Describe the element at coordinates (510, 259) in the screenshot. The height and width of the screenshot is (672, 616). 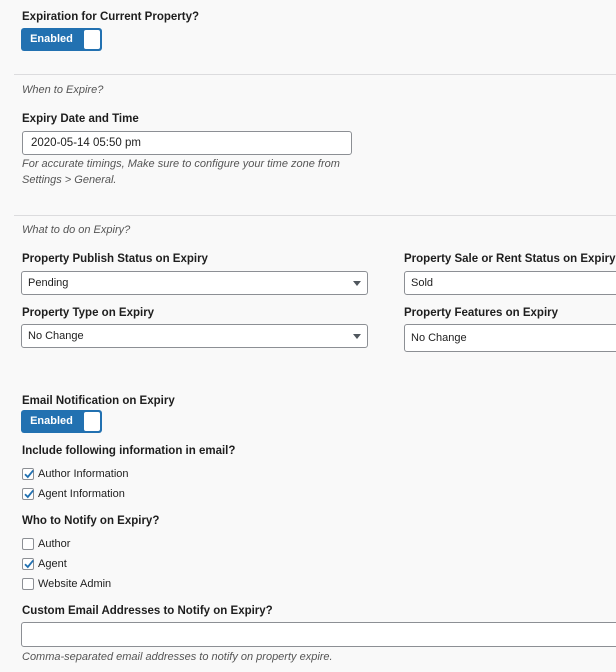
I see `sale-status-label: Property Sale or Rent Status on Expiry` at that location.